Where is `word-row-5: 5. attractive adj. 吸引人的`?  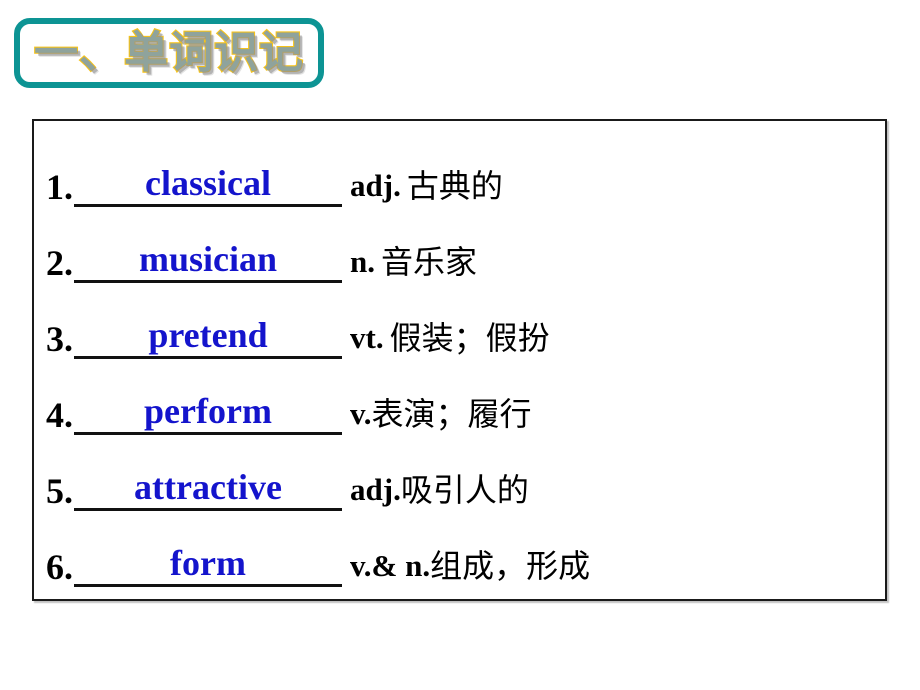
word-row-5: 5. attractive adj. 吸引人的 is located at coordinates (462, 481).